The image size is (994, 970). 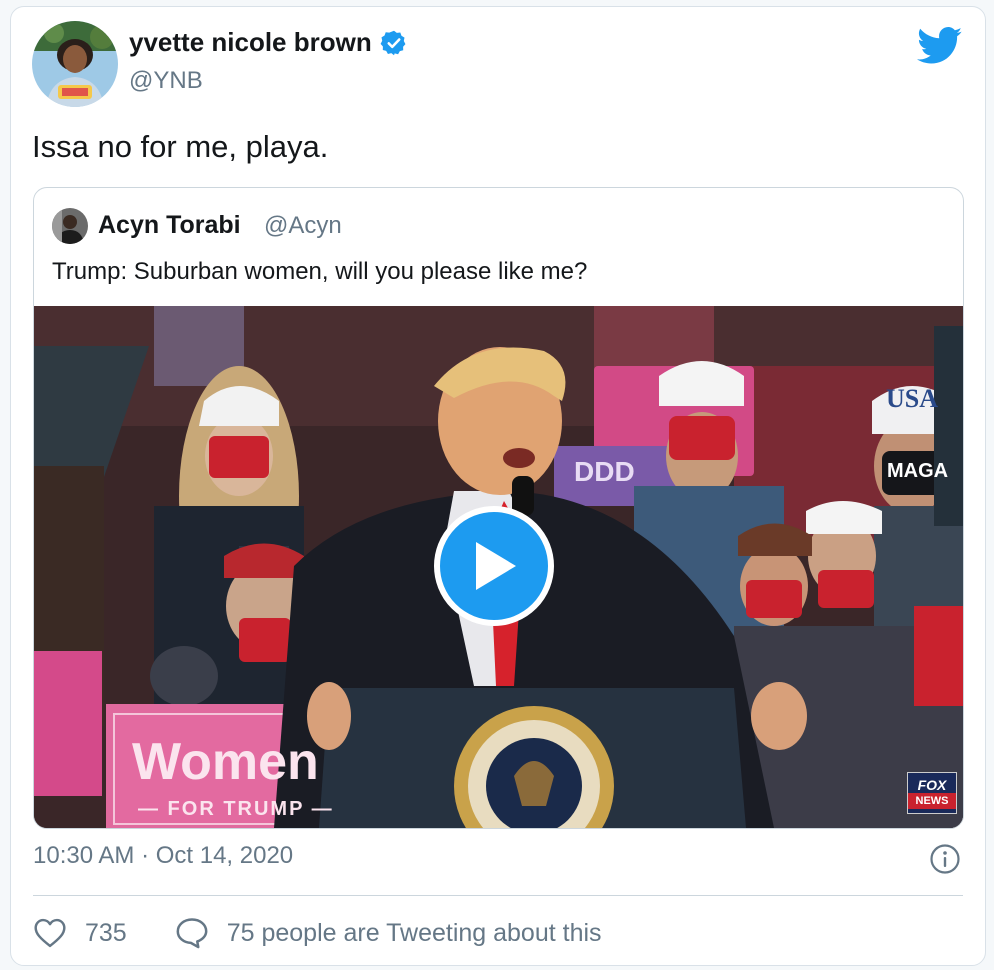 I want to click on play-icon, so click(x=496, y=566).